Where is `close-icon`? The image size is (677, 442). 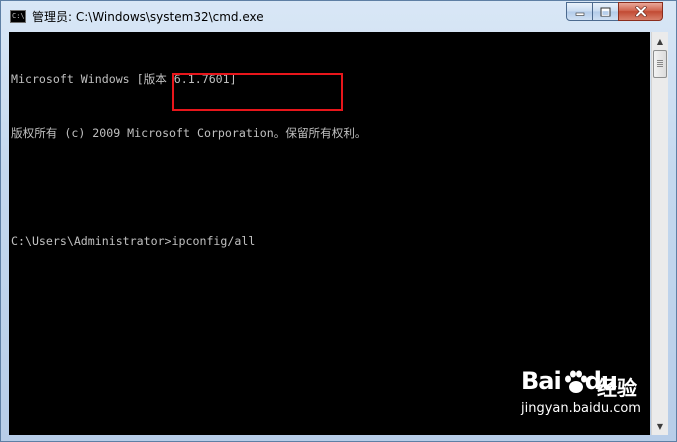 close-icon is located at coordinates (640, 11).